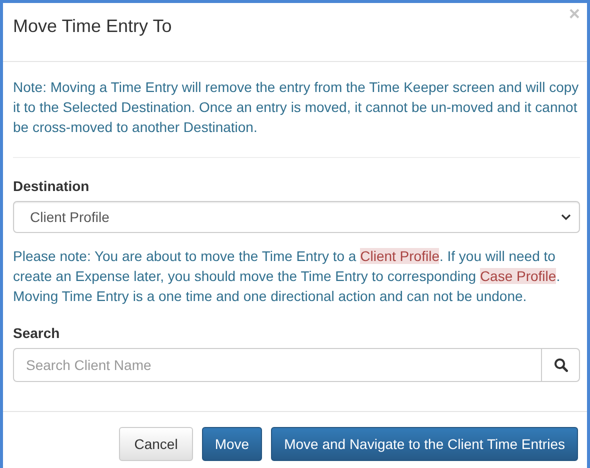 This screenshot has width=590, height=468. Describe the element at coordinates (424, 444) in the screenshot. I see `primary-button: Move and Navigate to the Client Time Entries` at that location.